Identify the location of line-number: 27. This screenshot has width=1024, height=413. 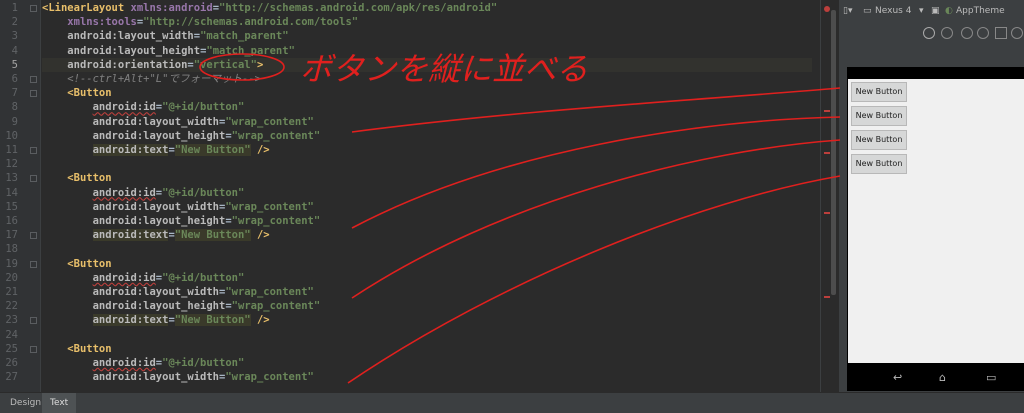
(11, 377).